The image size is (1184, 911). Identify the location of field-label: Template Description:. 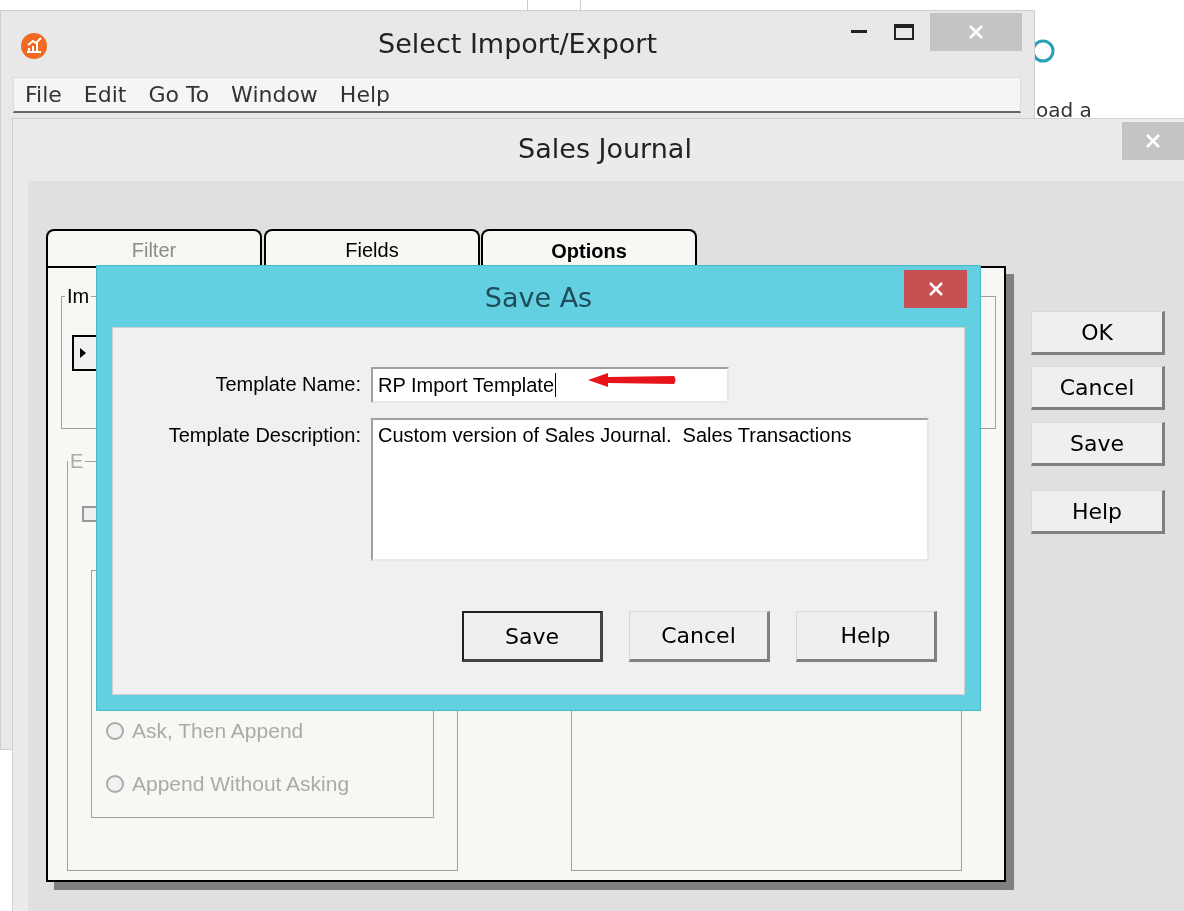
(264, 435).